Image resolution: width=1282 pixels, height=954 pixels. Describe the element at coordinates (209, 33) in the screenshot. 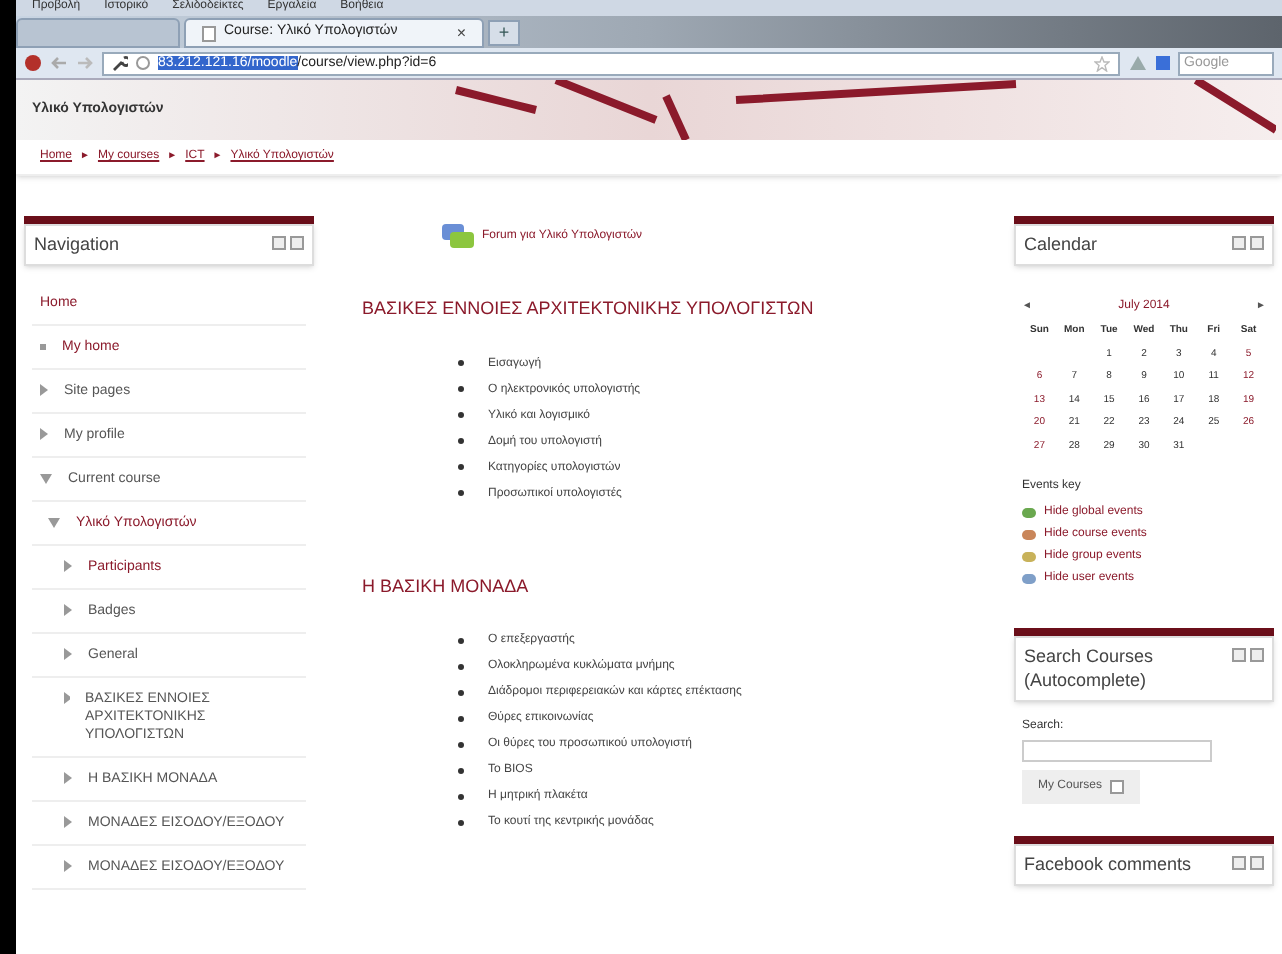

I see `page-icon` at that location.